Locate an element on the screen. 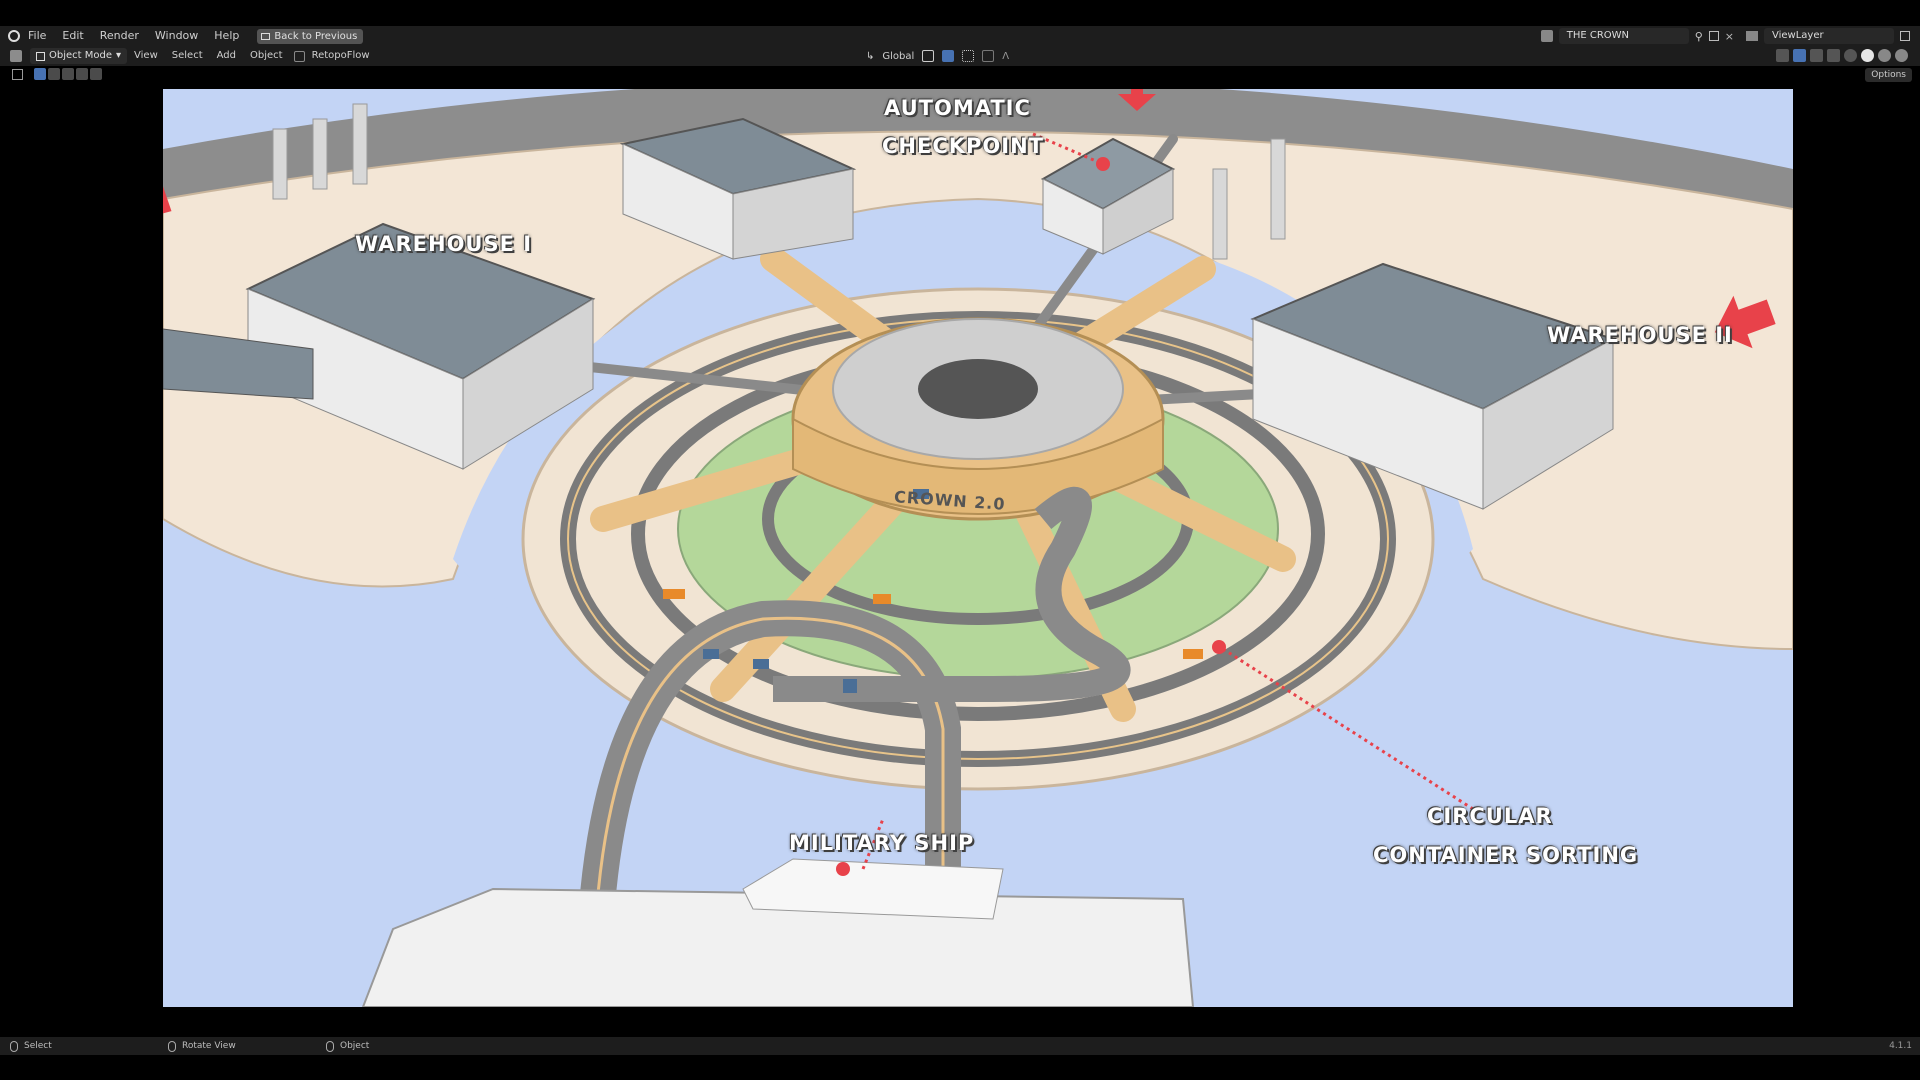  addon-icon is located at coordinates (299, 56).